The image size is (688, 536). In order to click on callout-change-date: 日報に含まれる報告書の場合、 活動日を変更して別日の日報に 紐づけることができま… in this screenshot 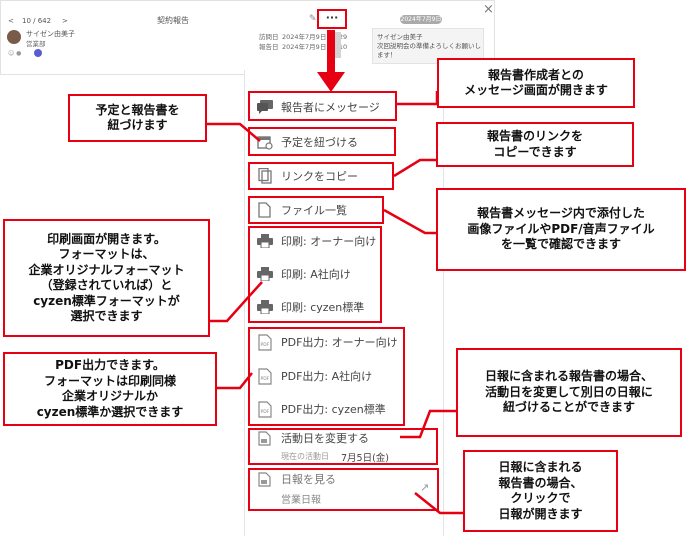, I will do `click(569, 392)`.